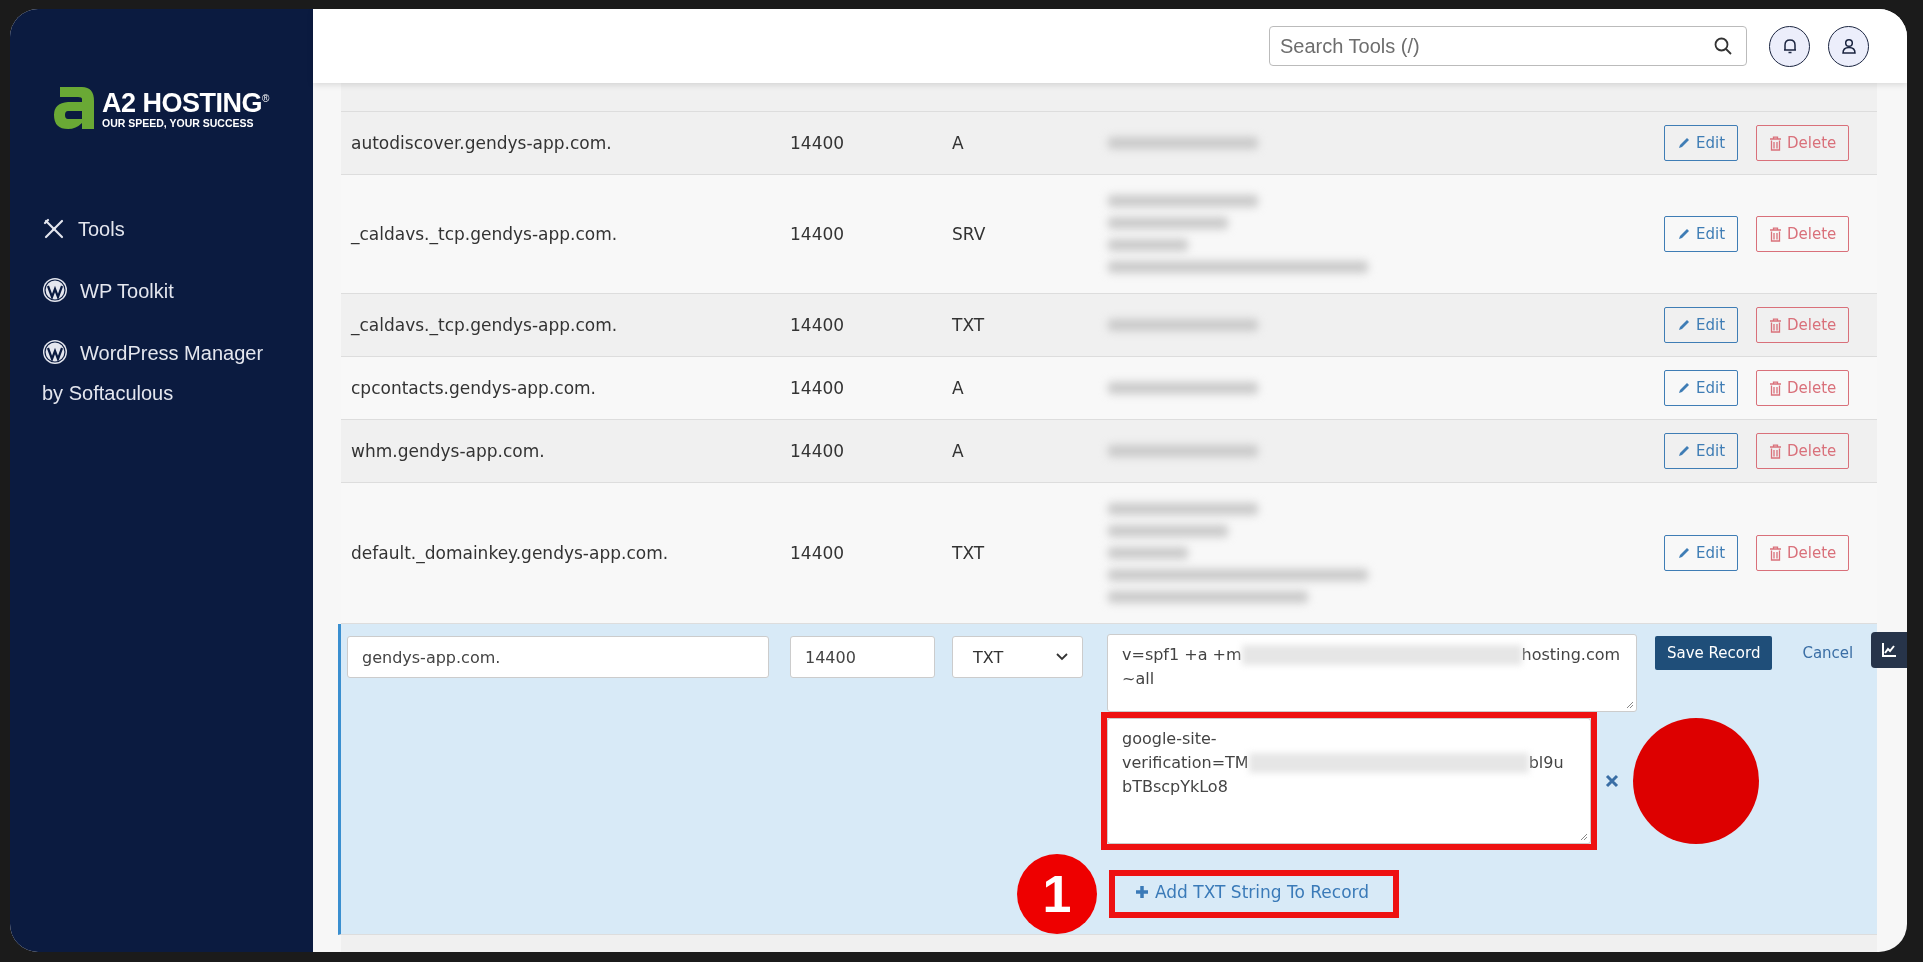  What do you see at coordinates (558, 657) in the screenshot?
I see `name-input: gendys-app.com.` at bounding box center [558, 657].